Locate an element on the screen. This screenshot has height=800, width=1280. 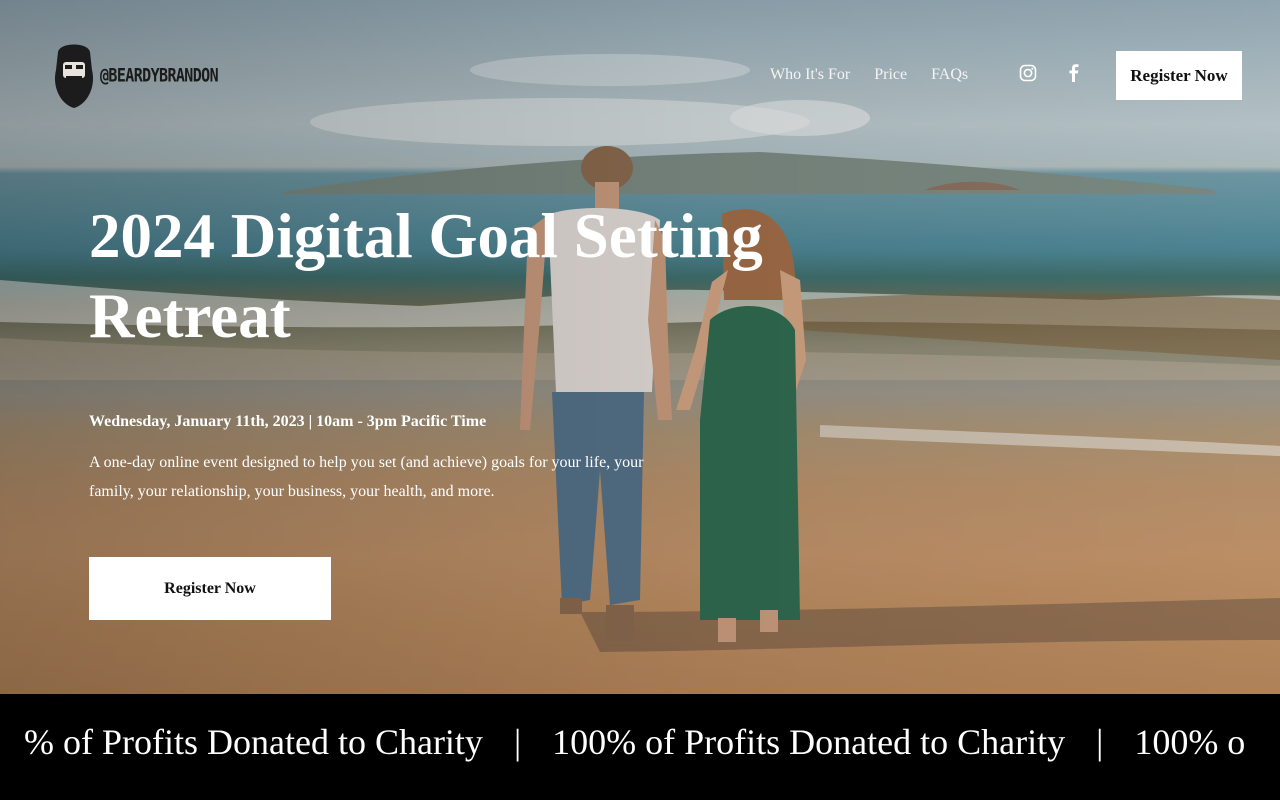
nav-link-who-its-for: Who It's For is located at coordinates (810, 75).